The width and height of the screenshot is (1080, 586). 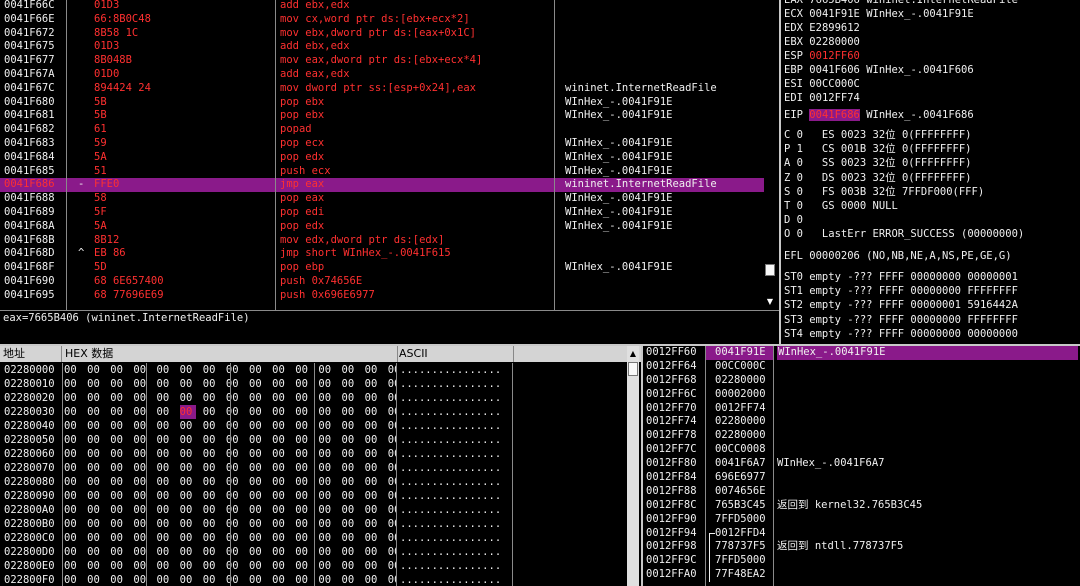 What do you see at coordinates (878, 135) in the screenshot?
I see `flag-line: C 0 ES 0023 32位 0(FFFFFFFF)` at bounding box center [878, 135].